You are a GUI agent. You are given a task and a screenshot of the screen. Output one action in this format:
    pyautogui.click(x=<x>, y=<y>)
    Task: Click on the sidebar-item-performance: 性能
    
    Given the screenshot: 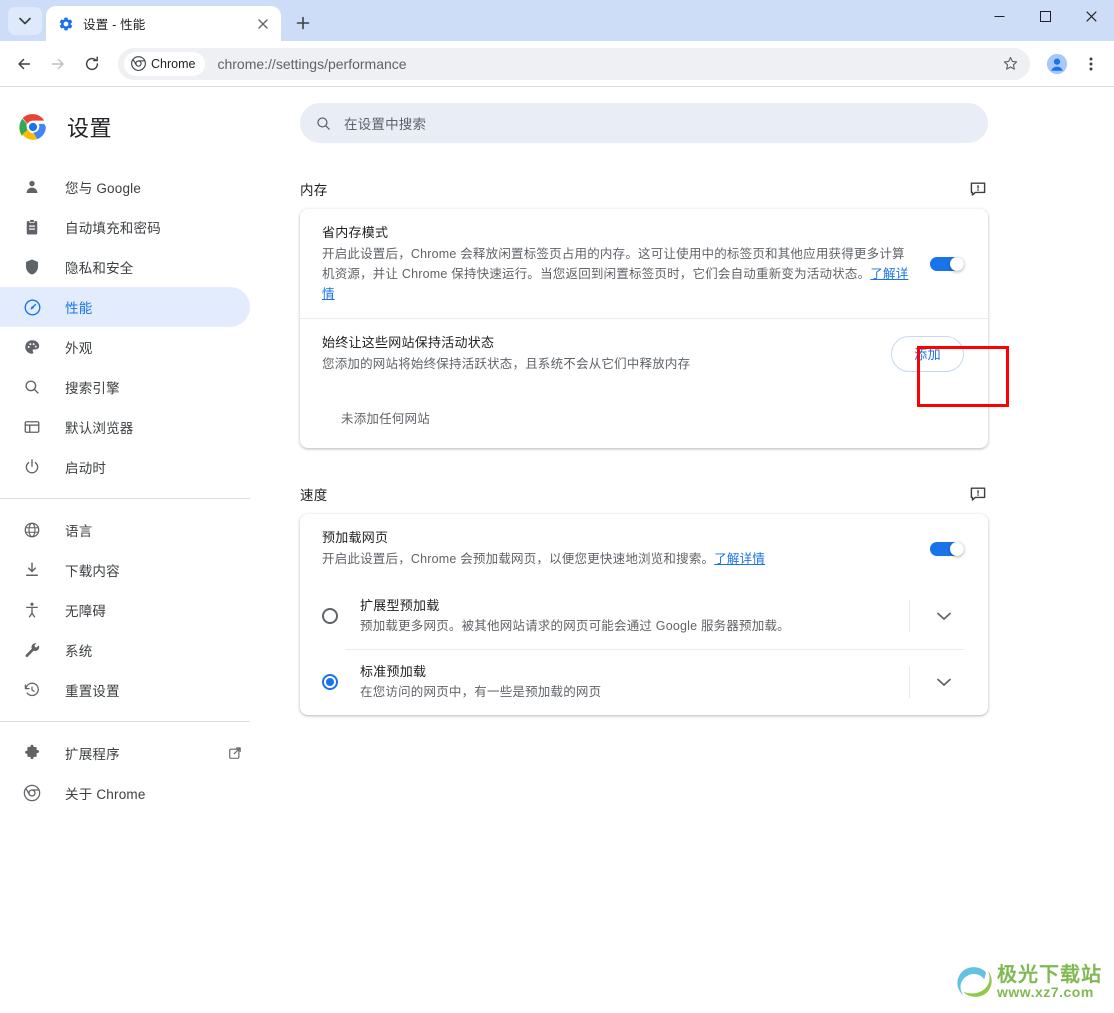 What is the action you would take?
    pyautogui.click(x=125, y=307)
    